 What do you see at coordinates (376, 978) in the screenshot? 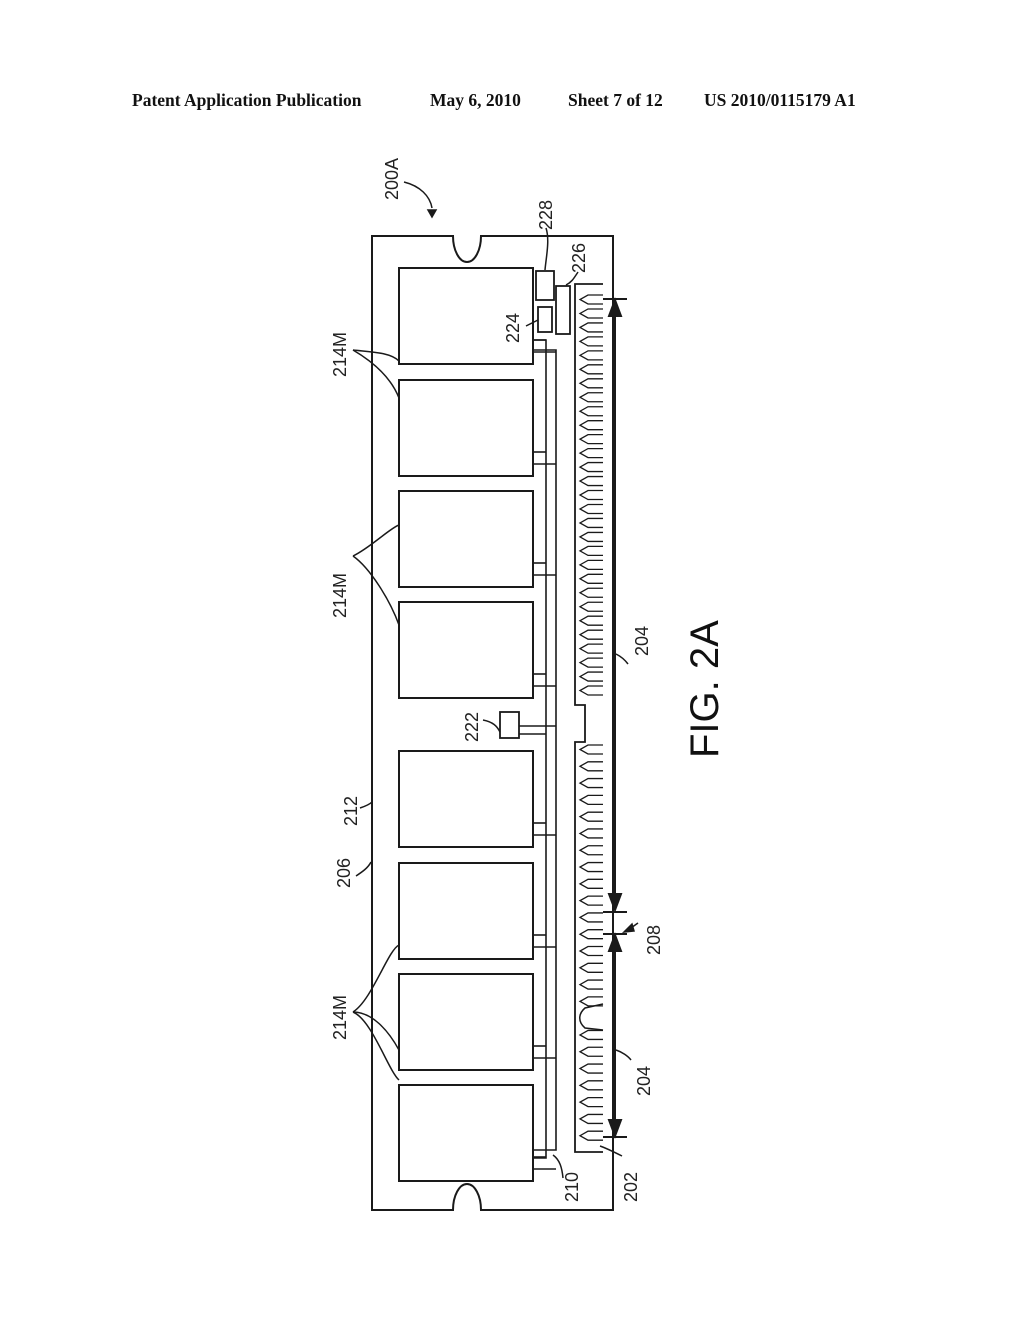
I see `leader-214M-e` at bounding box center [376, 978].